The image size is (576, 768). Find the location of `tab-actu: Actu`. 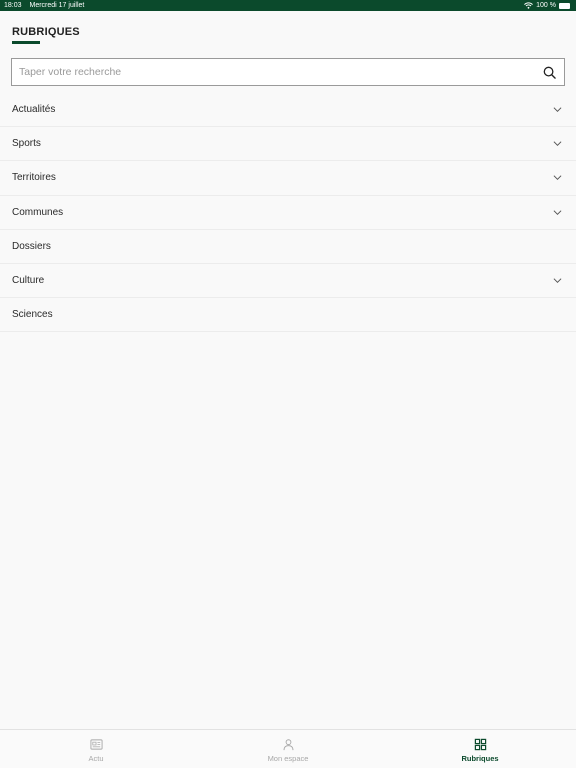

tab-actu: Actu is located at coordinates (96, 749).